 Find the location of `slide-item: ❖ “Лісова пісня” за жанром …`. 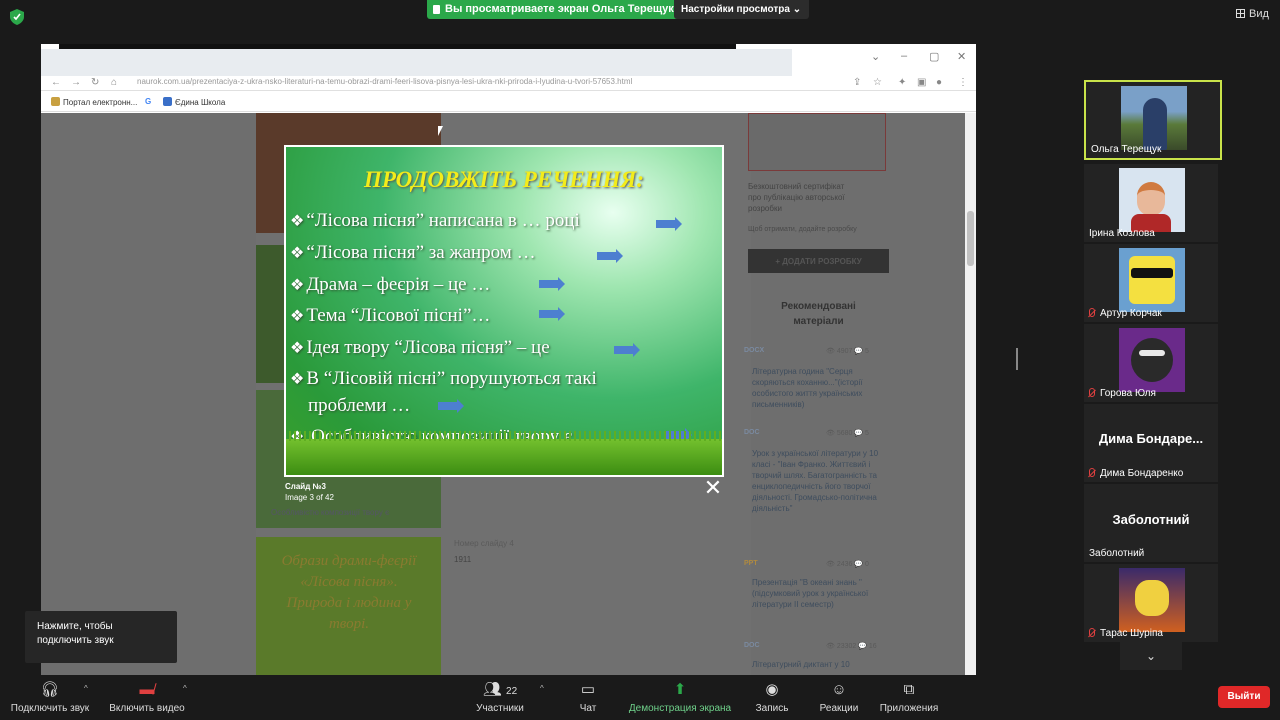

slide-item: ❖ “Лісова пісня” за жанром … is located at coordinates (413, 252).